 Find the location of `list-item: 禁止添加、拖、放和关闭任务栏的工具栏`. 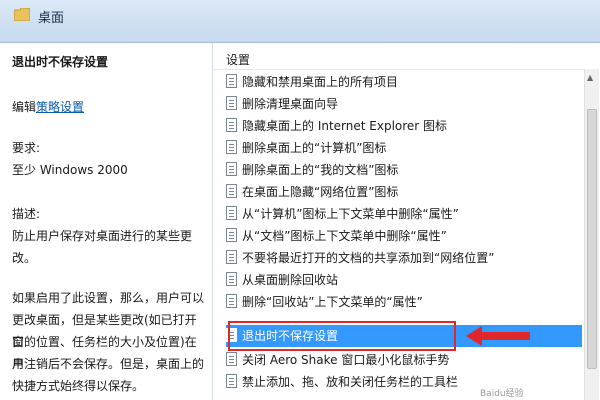

list-item: 禁止添加、拖、放和关闭任务栏的工具栏 is located at coordinates (404, 382).